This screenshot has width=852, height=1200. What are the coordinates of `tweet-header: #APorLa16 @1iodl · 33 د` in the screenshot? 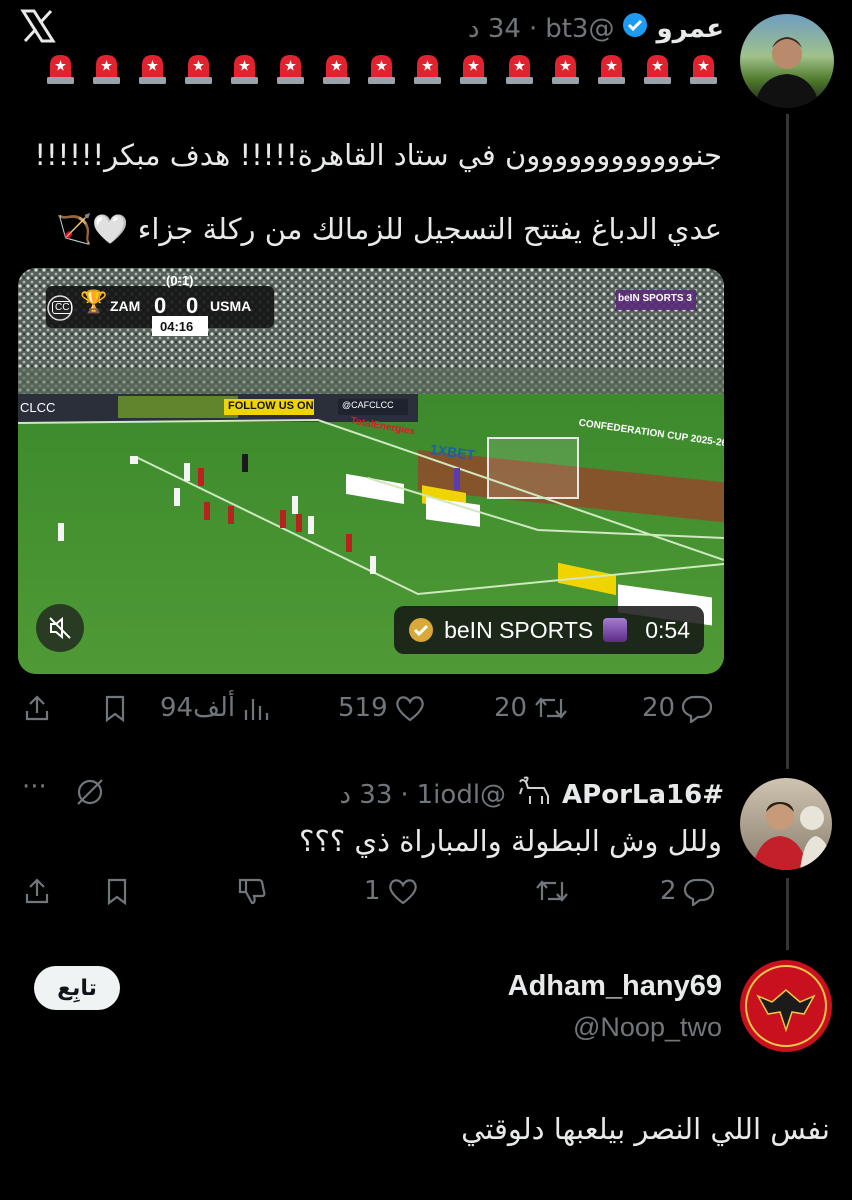 It's located at (531, 794).